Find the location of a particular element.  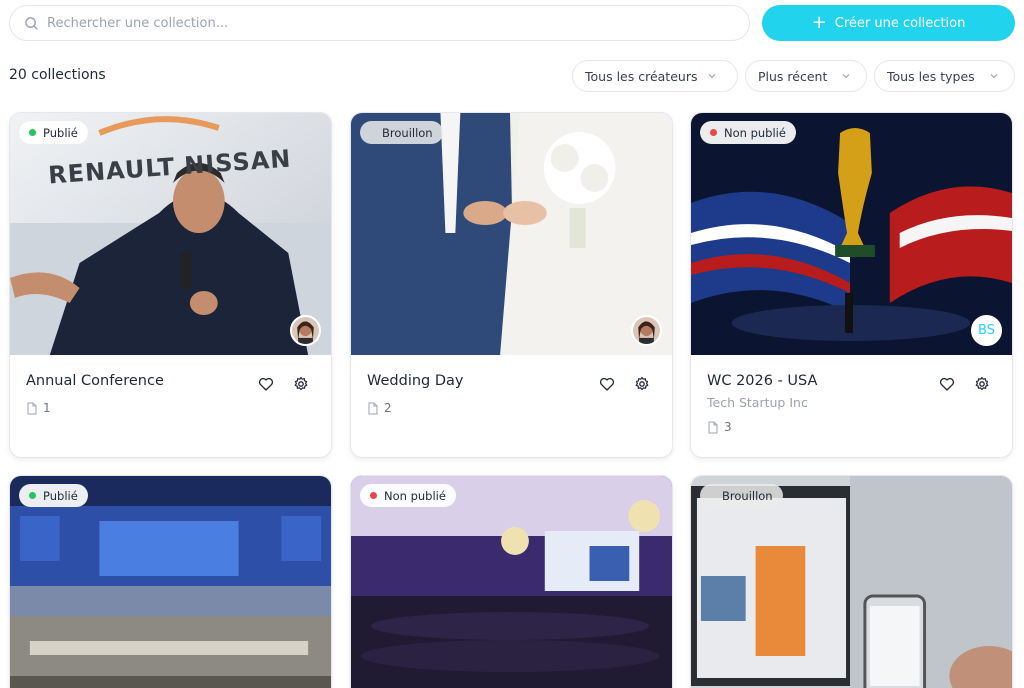

collection-card: Non publié is located at coordinates (511, 581).